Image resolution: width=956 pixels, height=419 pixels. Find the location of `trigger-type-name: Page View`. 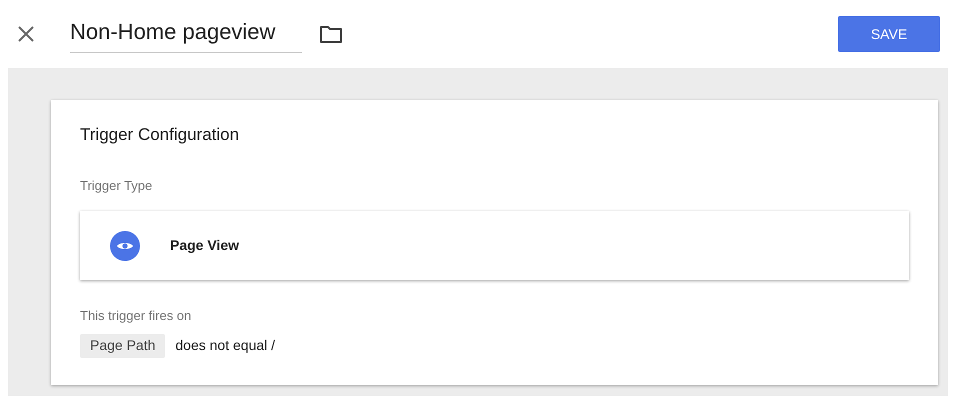

trigger-type-name: Page View is located at coordinates (205, 245).